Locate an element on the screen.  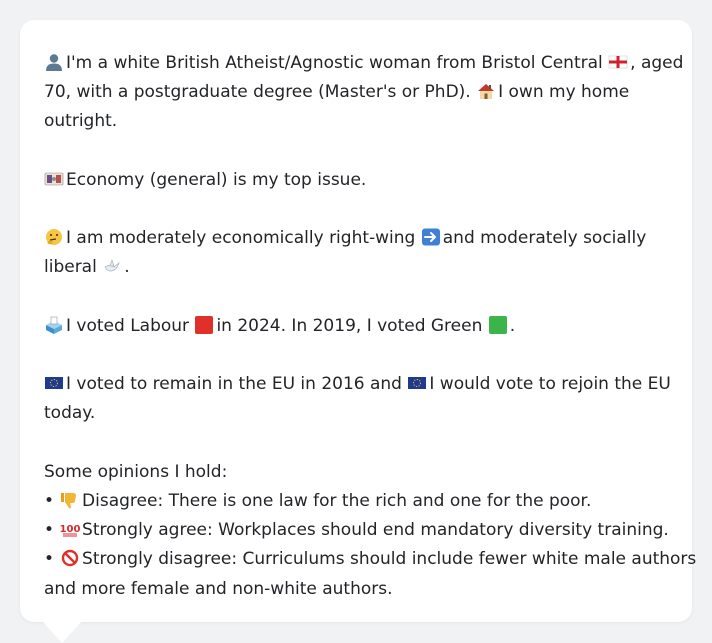
prohibited-icon is located at coordinates (70, 558).